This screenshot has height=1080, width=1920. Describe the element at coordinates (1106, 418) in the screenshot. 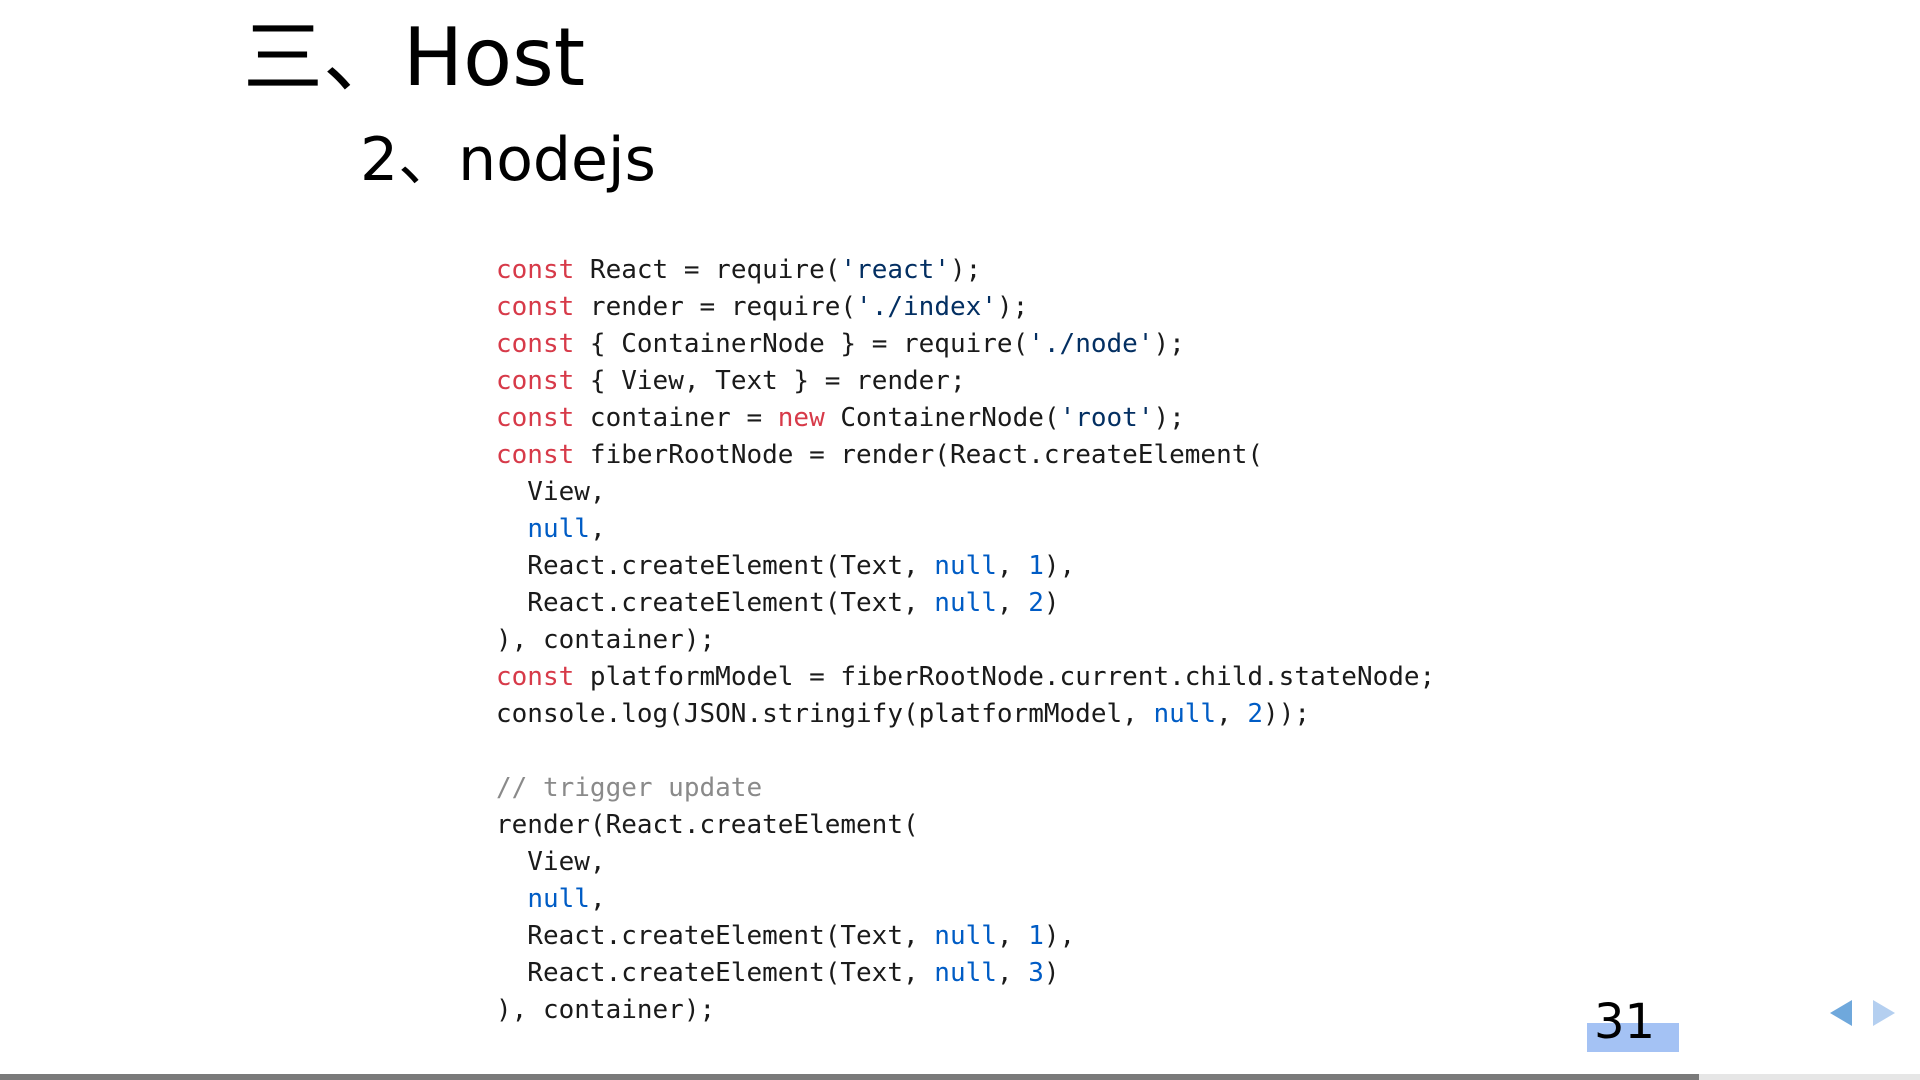

I see `code-token: 'root'` at that location.